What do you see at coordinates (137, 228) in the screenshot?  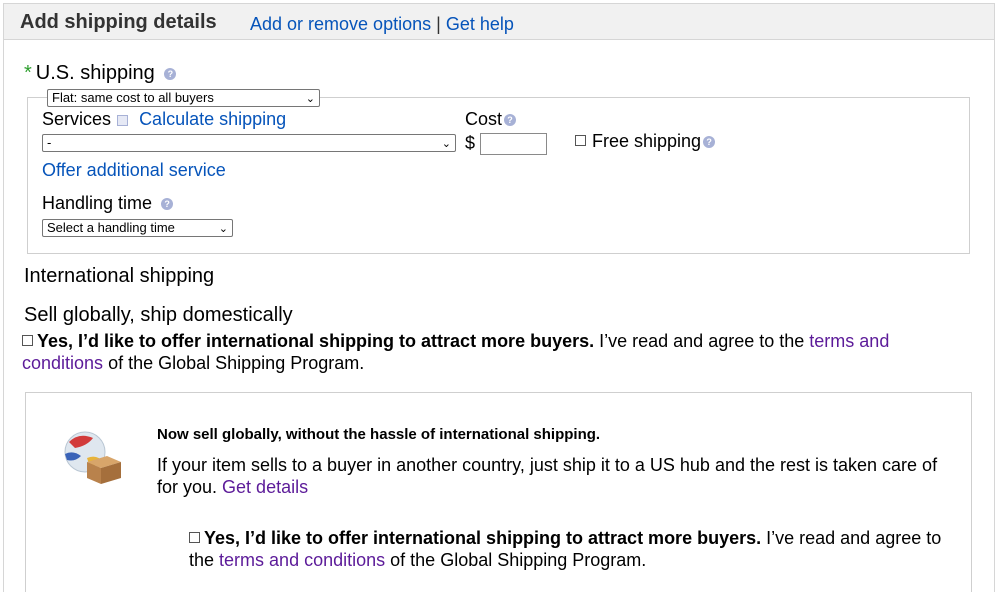 I see `handling-time-select: Select a handling time ⌄` at bounding box center [137, 228].